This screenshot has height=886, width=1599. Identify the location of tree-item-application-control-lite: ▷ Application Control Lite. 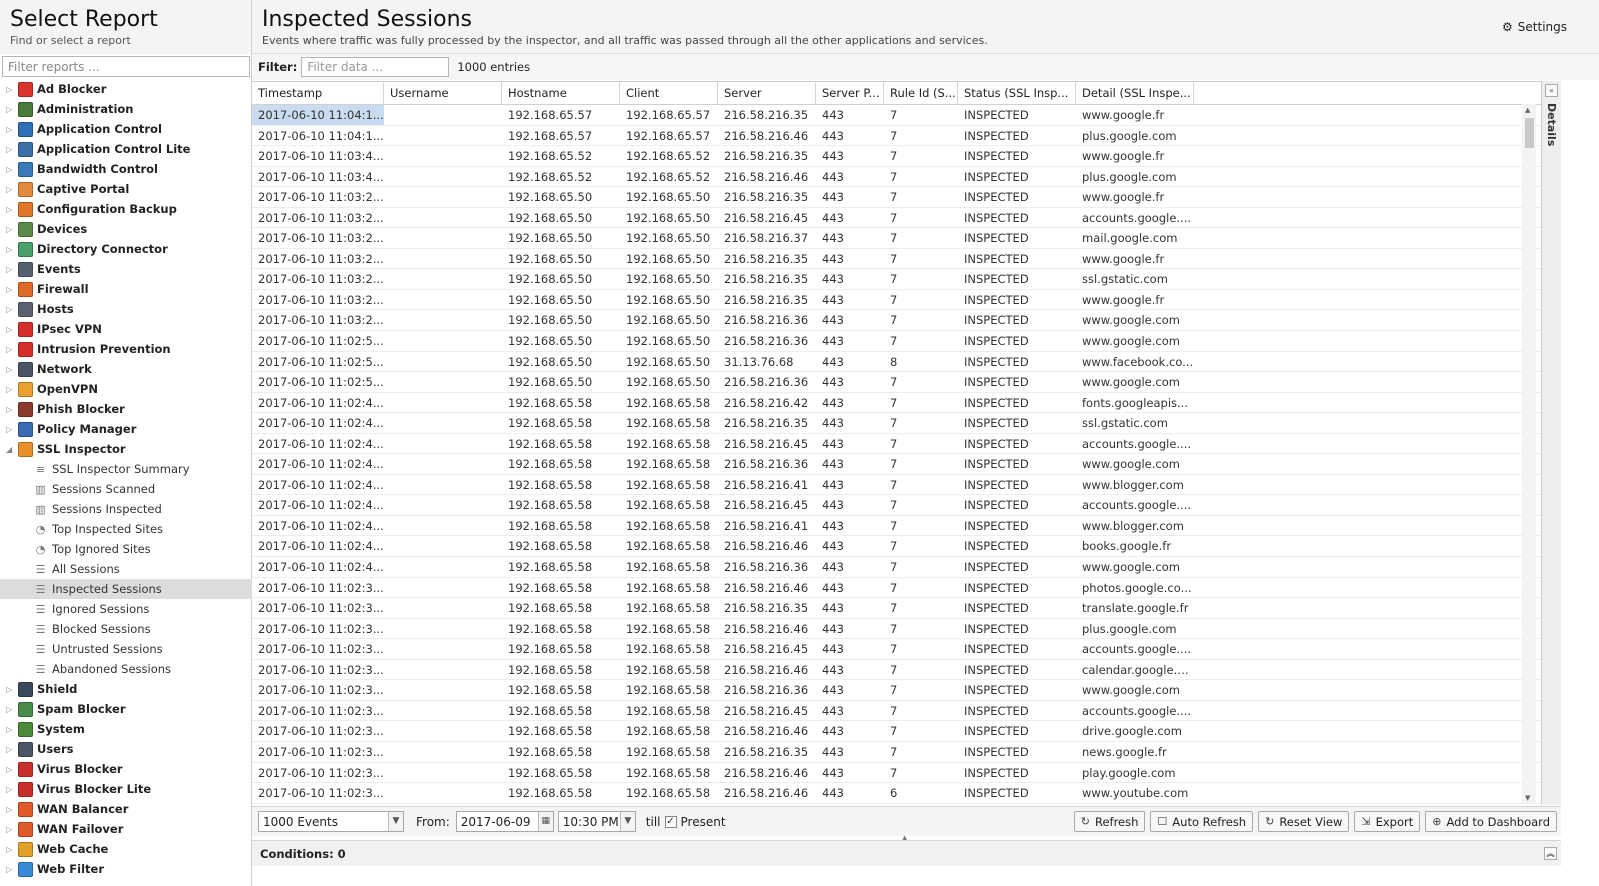
(126, 149).